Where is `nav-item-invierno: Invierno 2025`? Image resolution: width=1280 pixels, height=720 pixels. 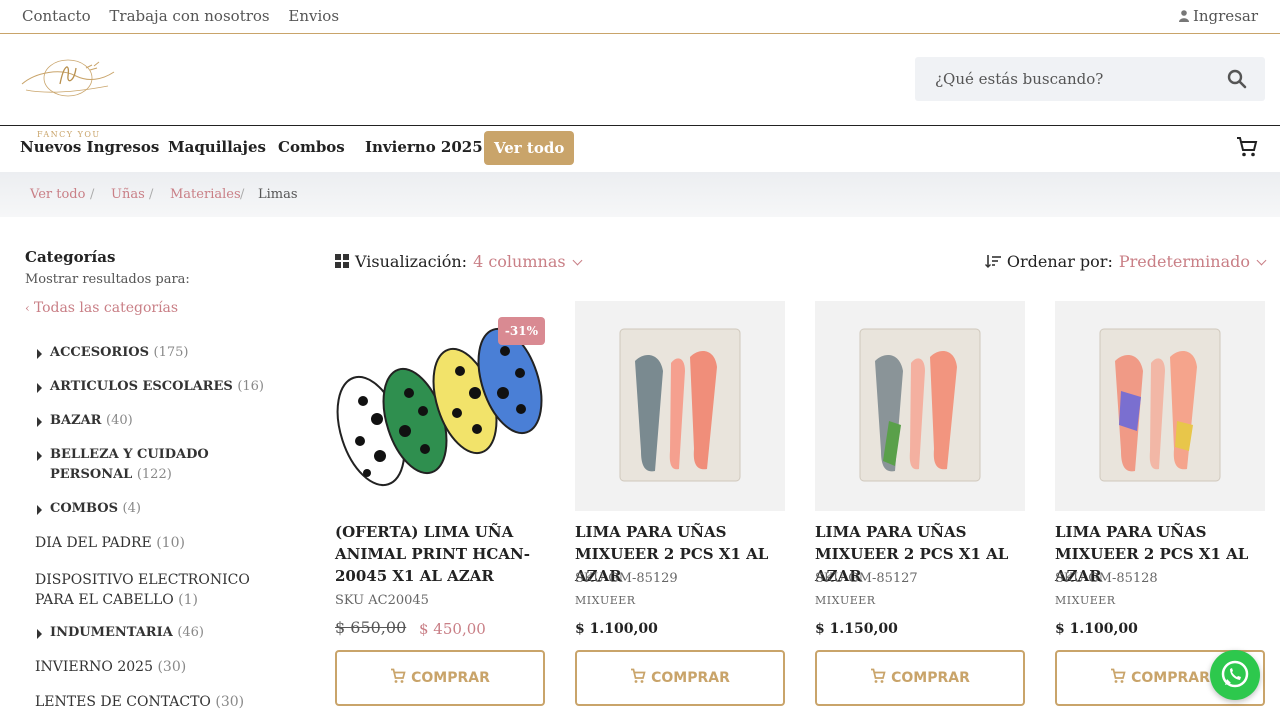
nav-item-invierno: Invierno 2025 is located at coordinates (424, 147).